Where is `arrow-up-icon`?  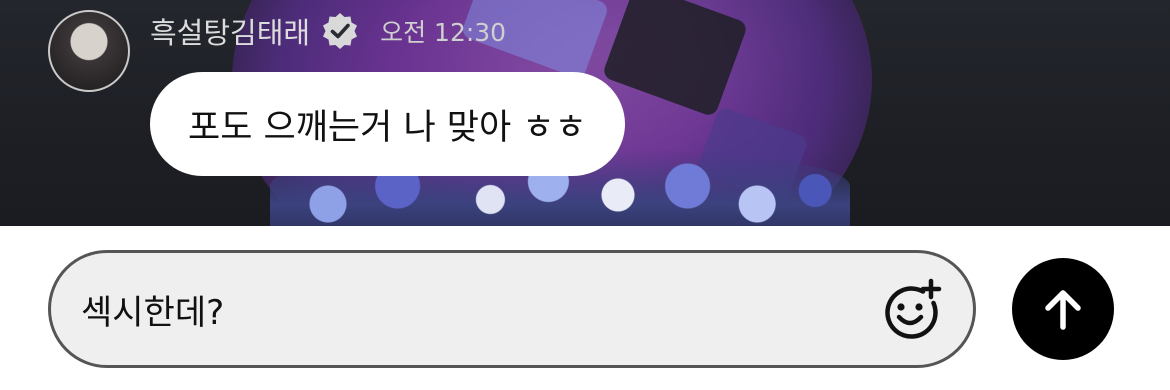 arrow-up-icon is located at coordinates (1063, 310).